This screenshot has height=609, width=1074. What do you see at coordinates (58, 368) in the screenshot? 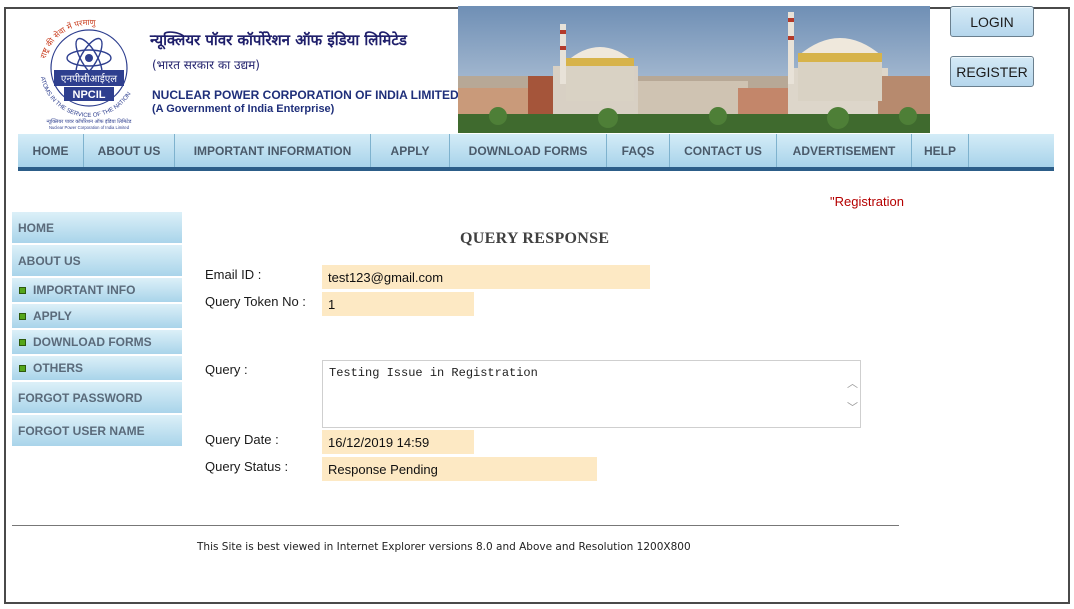
I see `sidebar-item-label: OTHERS` at bounding box center [58, 368].